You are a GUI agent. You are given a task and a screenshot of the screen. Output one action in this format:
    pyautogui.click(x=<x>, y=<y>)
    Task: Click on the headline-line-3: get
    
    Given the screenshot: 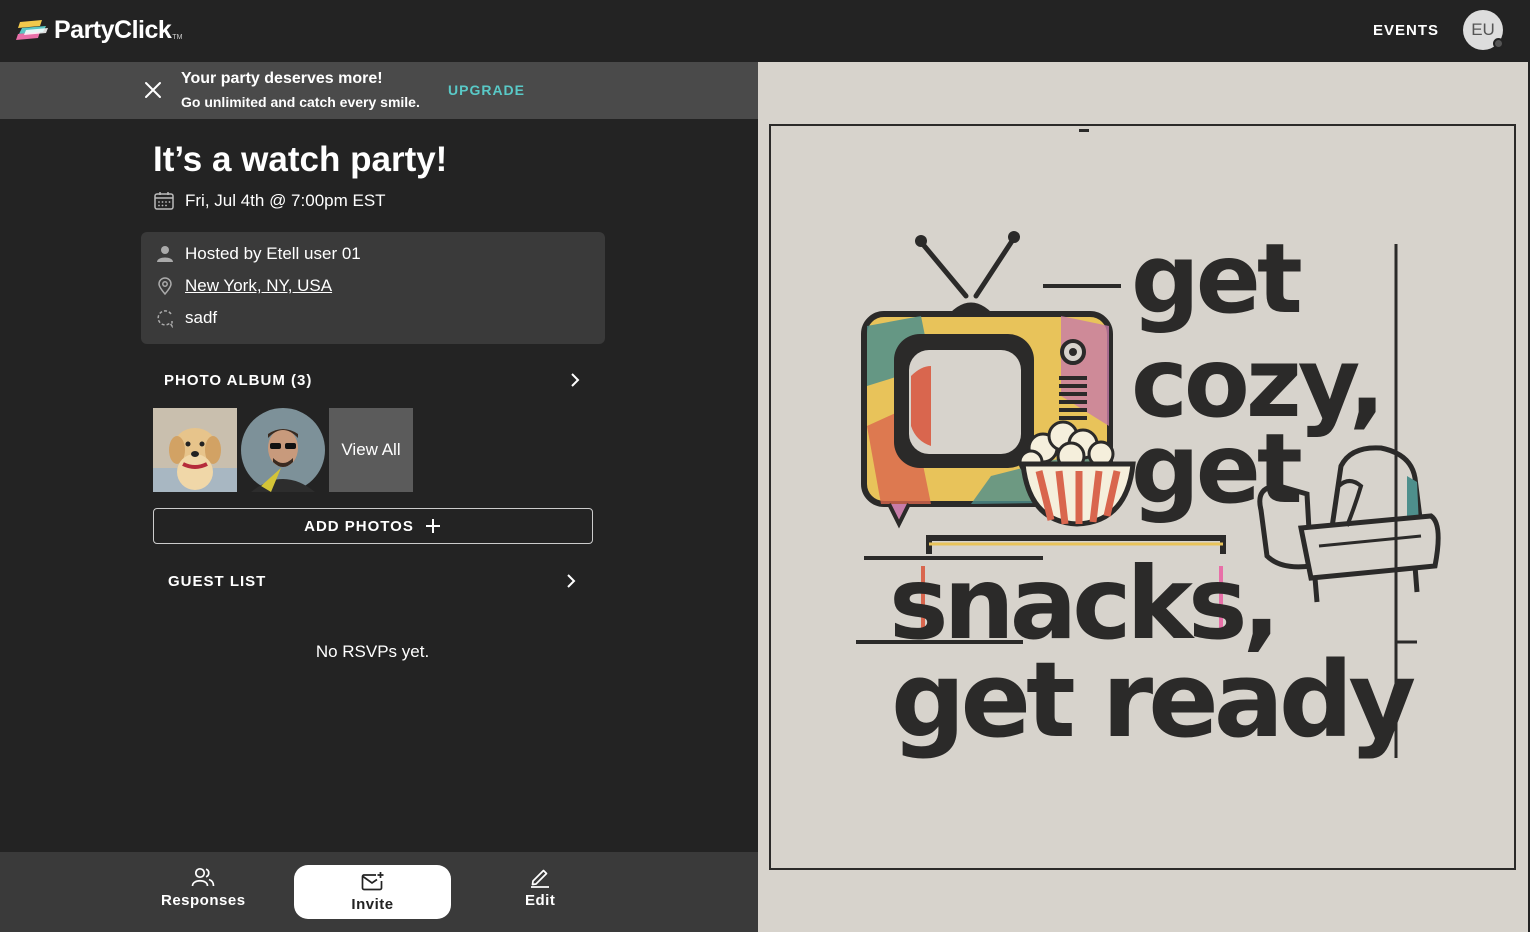 What is the action you would take?
    pyautogui.click(x=1216, y=469)
    